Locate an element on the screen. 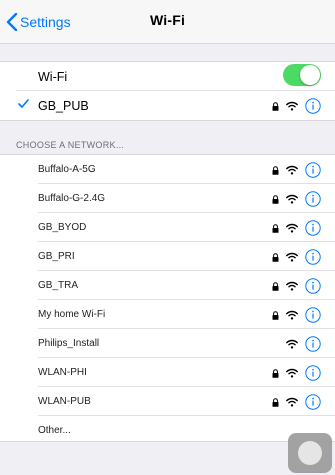  network-row: WLAN-PHI is located at coordinates (167, 372).